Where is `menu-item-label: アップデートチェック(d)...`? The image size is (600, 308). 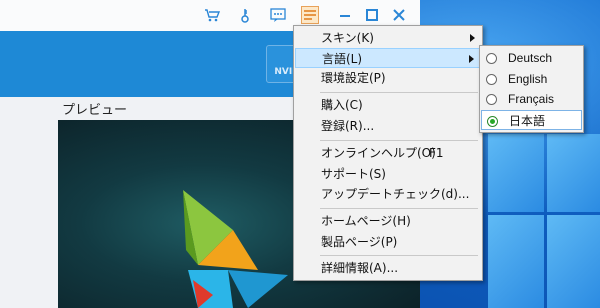 menu-item-label: アップデートチェック(d)... is located at coordinates (395, 194).